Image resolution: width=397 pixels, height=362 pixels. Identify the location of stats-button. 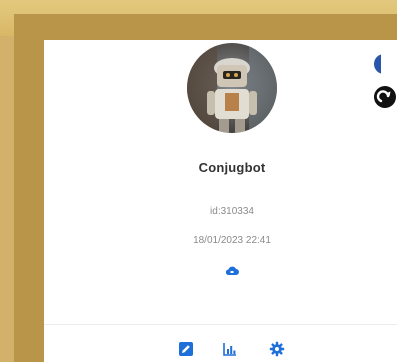
(230, 349).